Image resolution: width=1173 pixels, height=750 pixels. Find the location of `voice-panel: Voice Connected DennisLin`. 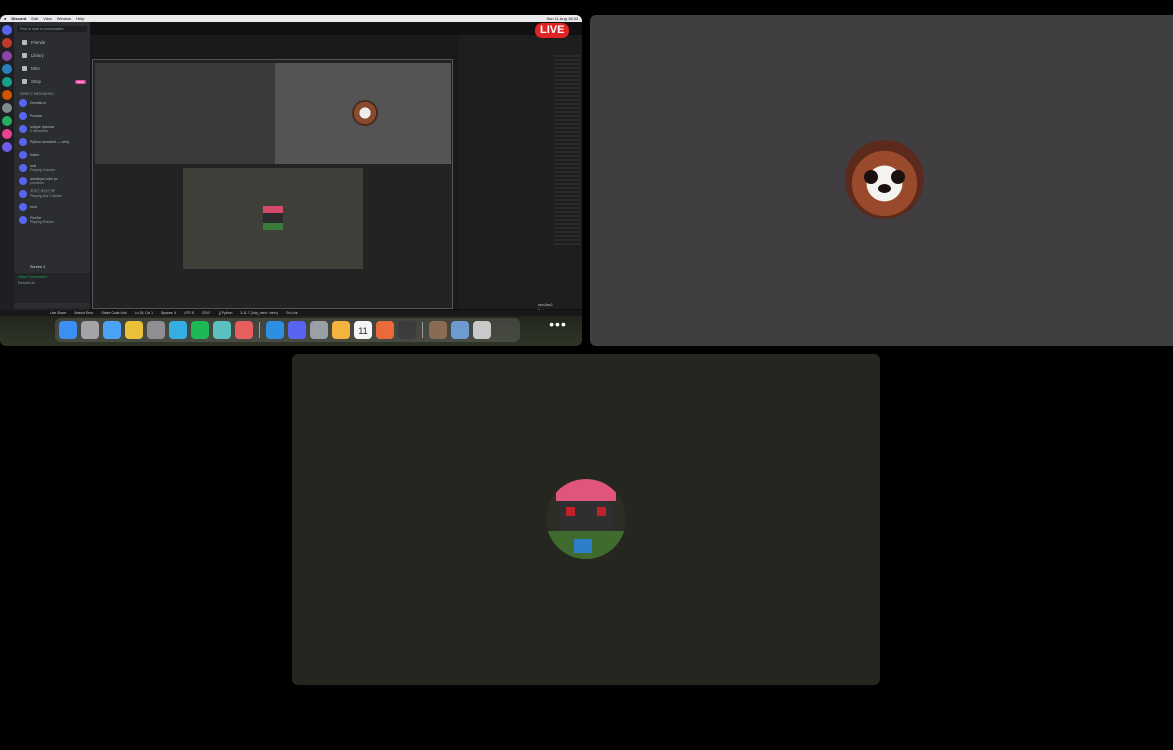

voice-panel: Voice Connected DennisLin is located at coordinates (52, 288).